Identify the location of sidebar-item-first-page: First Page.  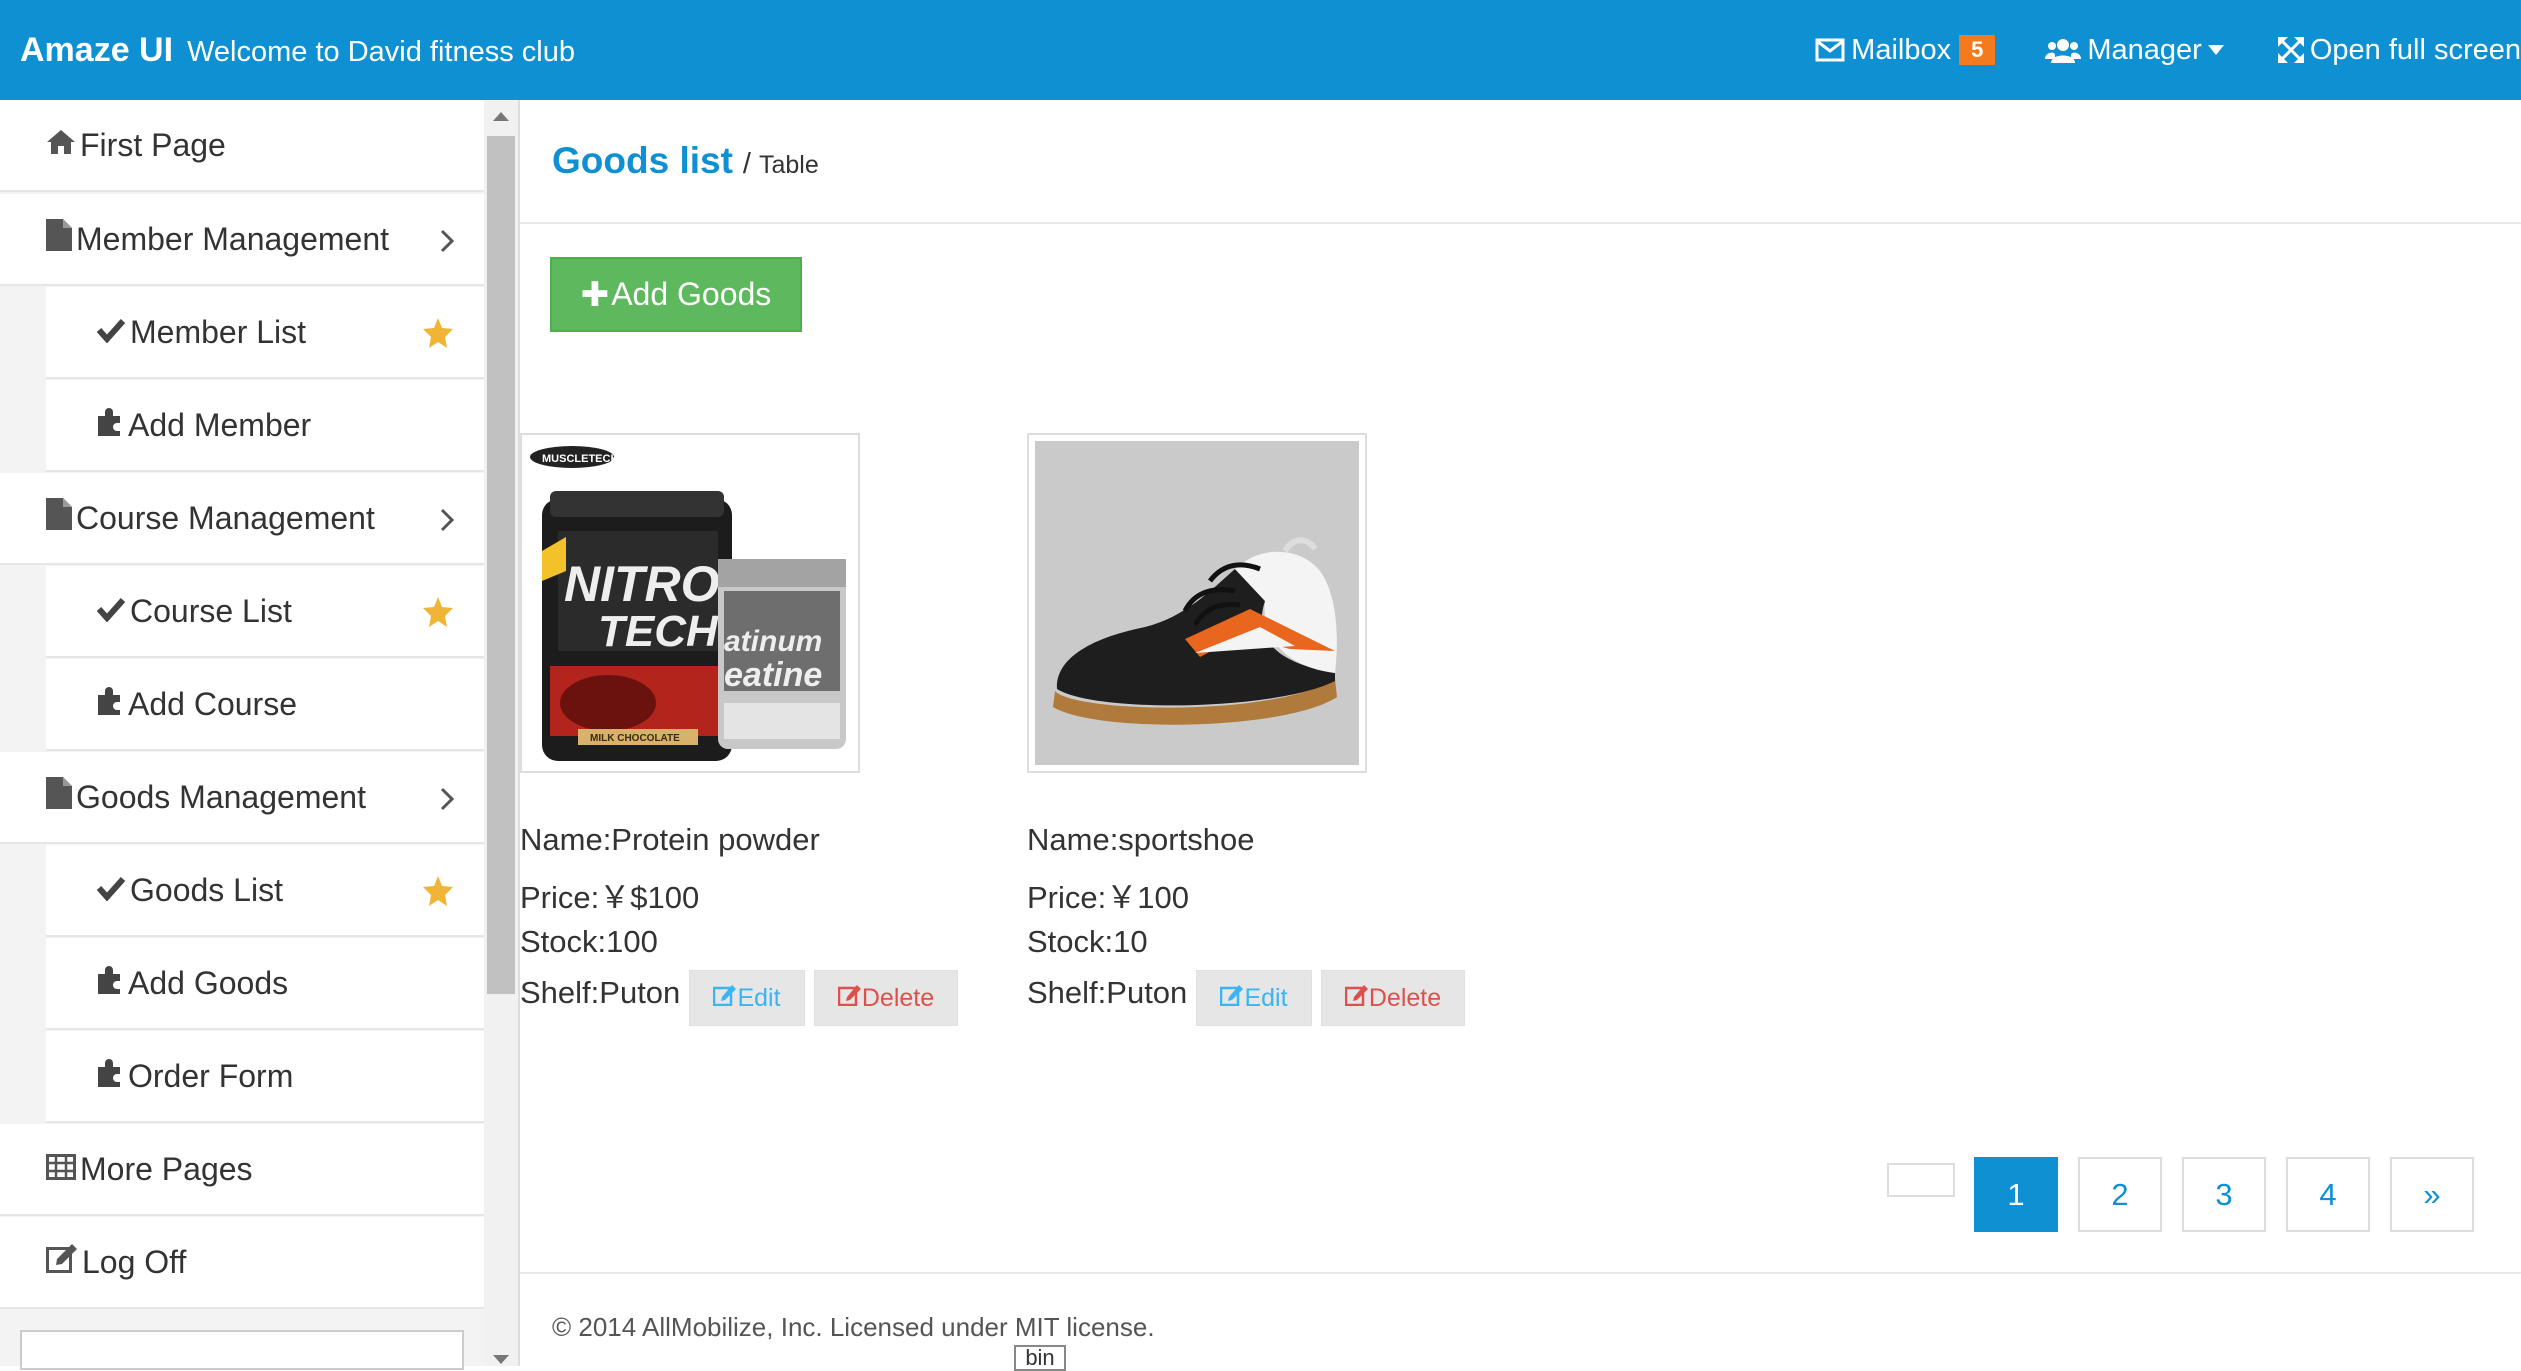
(242, 146).